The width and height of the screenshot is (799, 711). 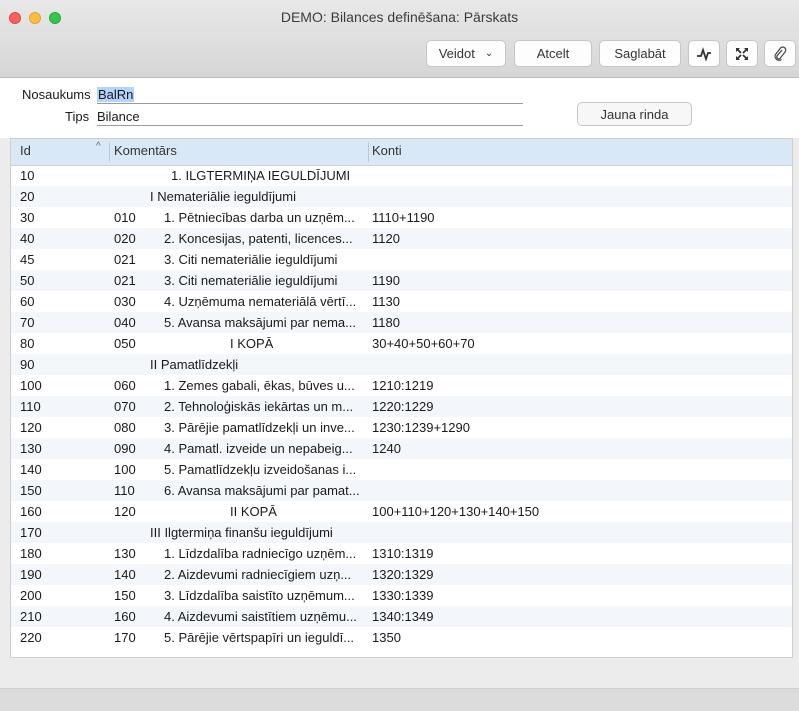 What do you see at coordinates (56, 94) in the screenshot?
I see `name-label: Nosaukums` at bounding box center [56, 94].